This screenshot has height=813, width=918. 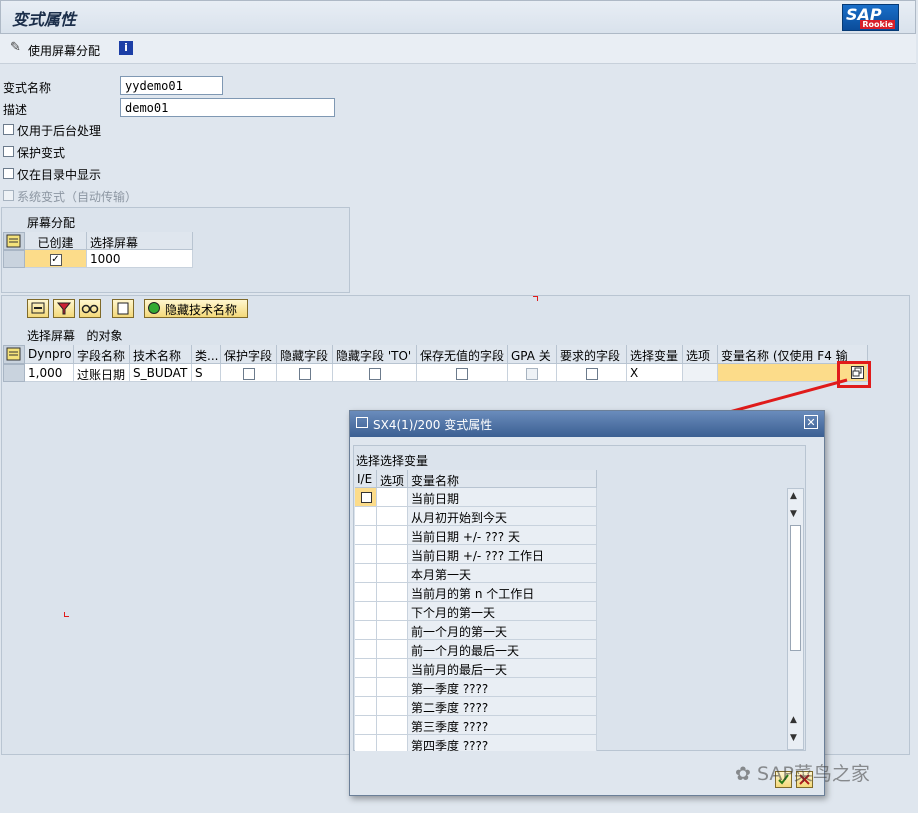 I want to click on hide-checkbox, so click(x=304, y=374).